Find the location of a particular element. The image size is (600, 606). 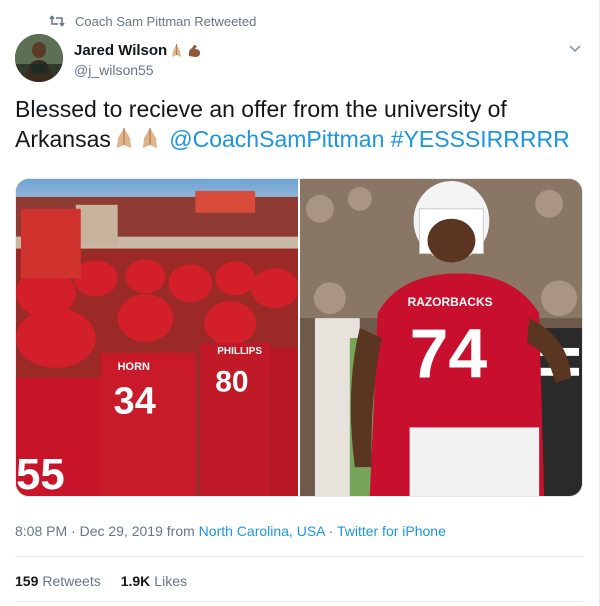

source-link: Twitter for iPhone is located at coordinates (391, 531).